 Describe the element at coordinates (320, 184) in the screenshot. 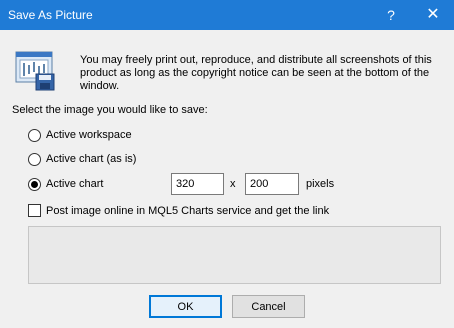

I see `pixels-unit-label: pixels` at that location.